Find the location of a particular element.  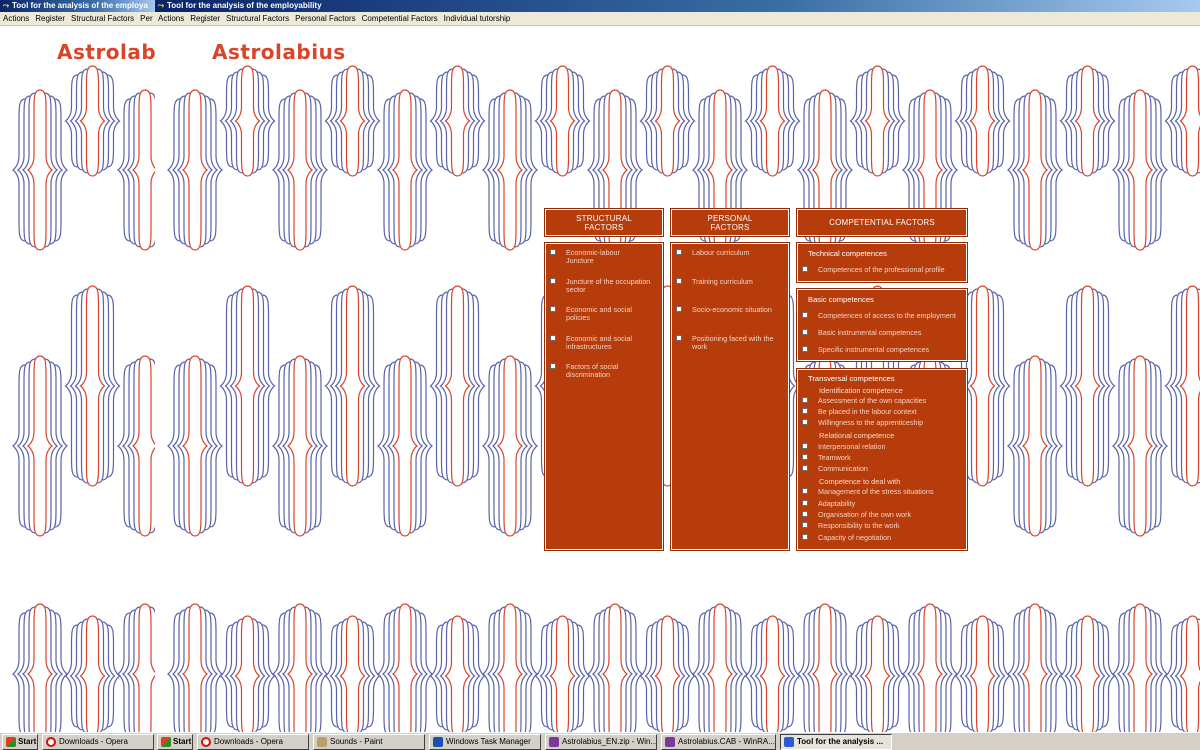

menu-competential-factors: Competential Factors is located at coordinates (400, 18).